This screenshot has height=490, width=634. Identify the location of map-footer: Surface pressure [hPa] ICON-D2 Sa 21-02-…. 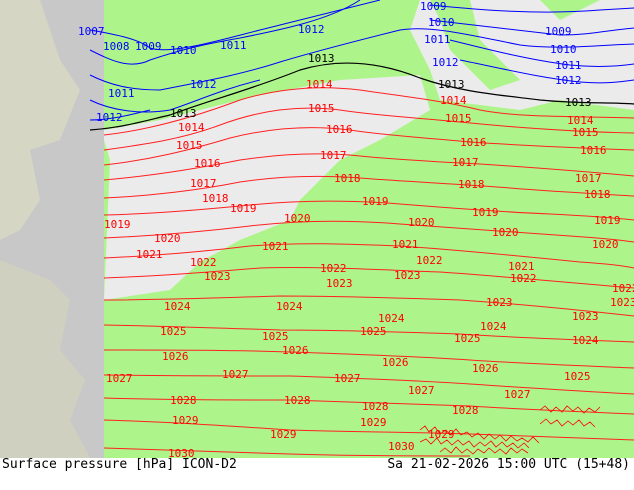
(317, 474).